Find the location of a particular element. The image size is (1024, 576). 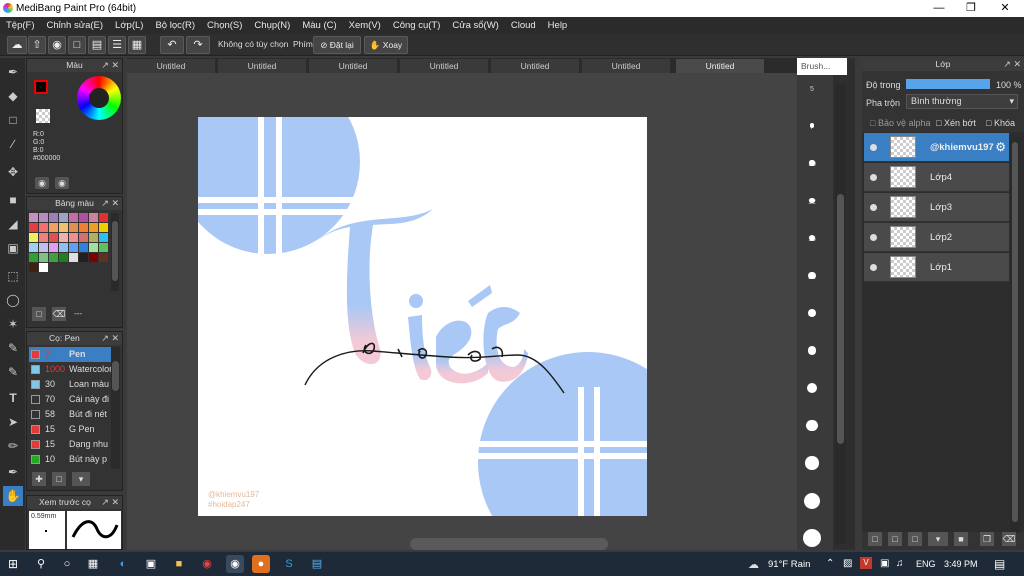

smudge-tool-icon: ✏ is located at coordinates (13, 446).